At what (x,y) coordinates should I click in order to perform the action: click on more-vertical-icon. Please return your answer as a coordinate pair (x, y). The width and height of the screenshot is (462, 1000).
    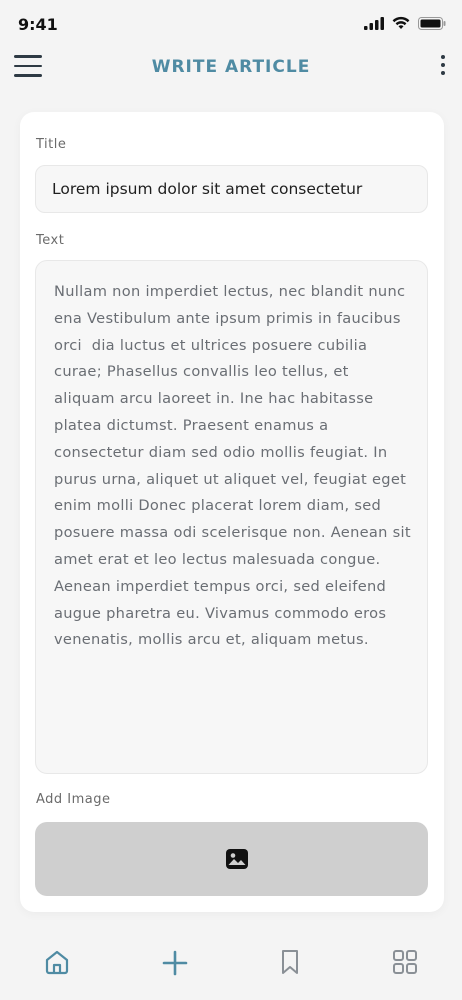
    Looking at the image, I should click on (443, 67).